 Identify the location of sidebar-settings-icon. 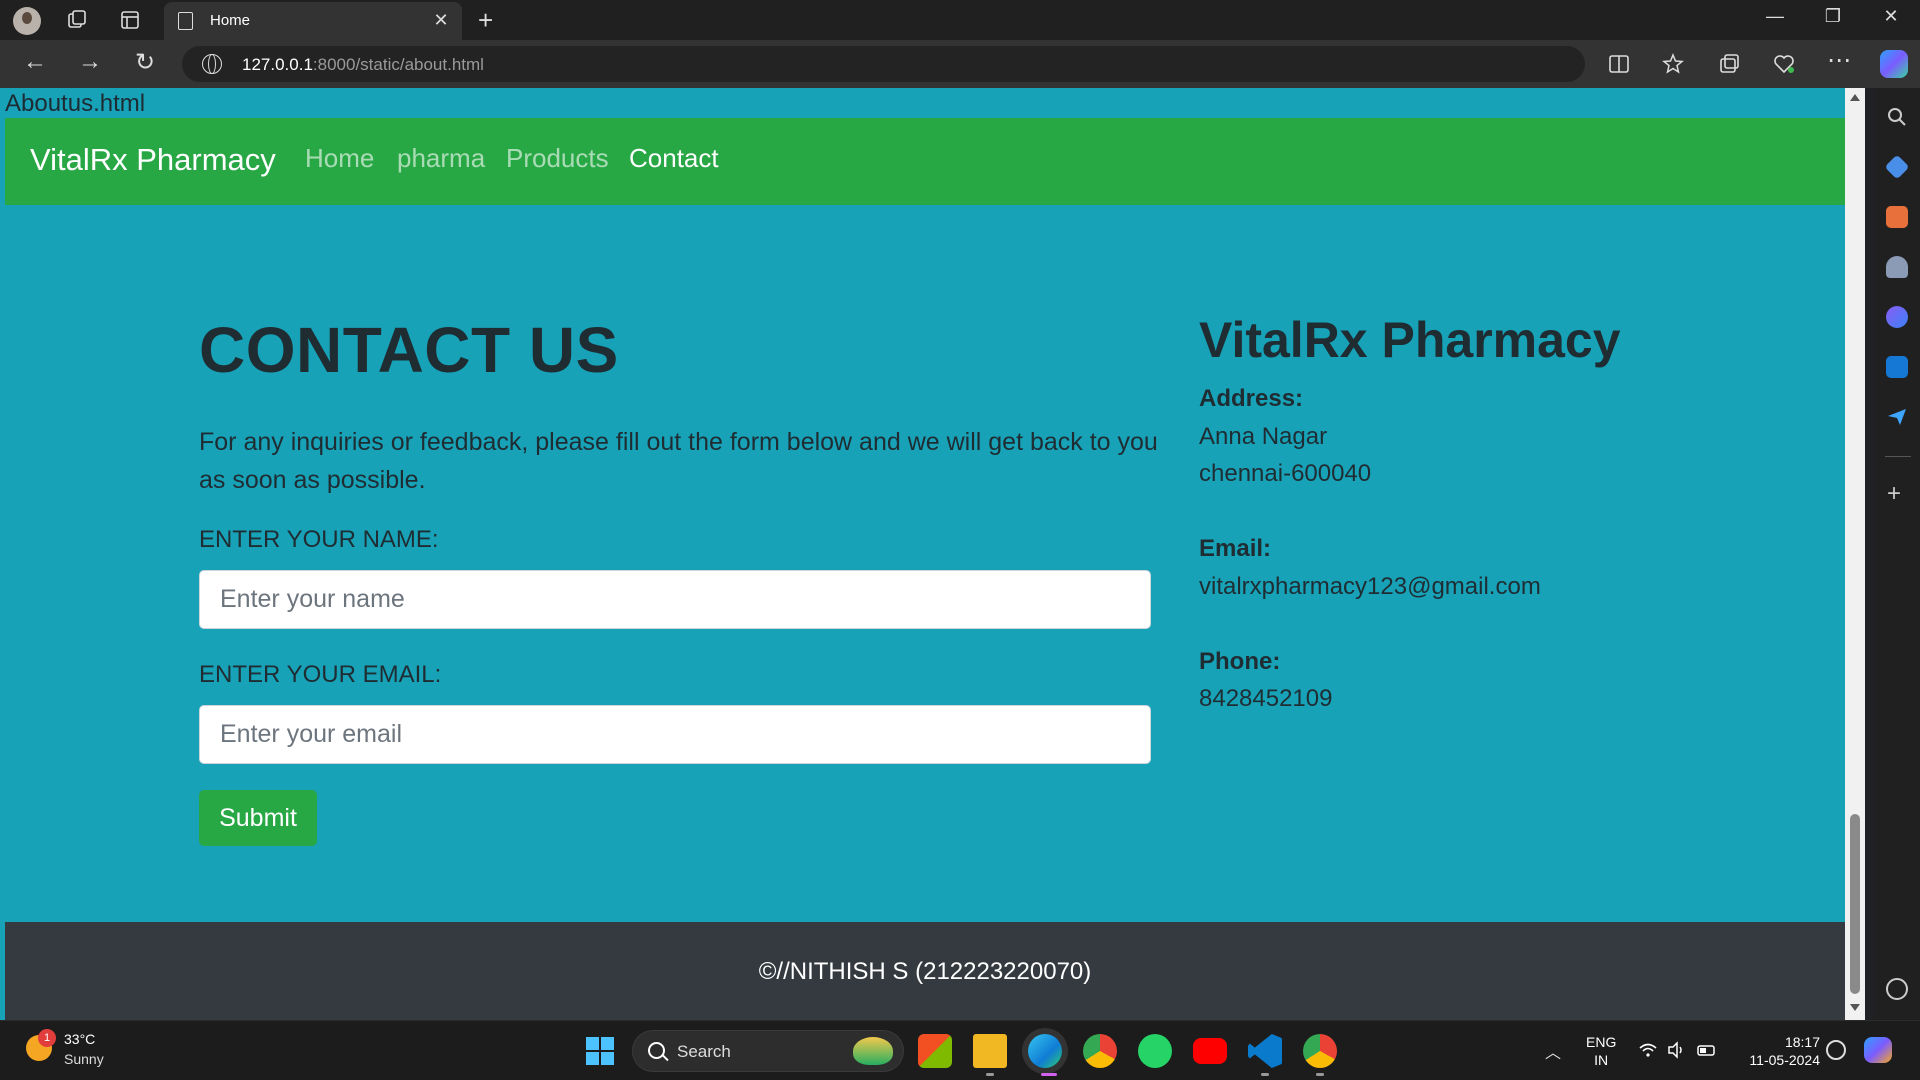
(1897, 989).